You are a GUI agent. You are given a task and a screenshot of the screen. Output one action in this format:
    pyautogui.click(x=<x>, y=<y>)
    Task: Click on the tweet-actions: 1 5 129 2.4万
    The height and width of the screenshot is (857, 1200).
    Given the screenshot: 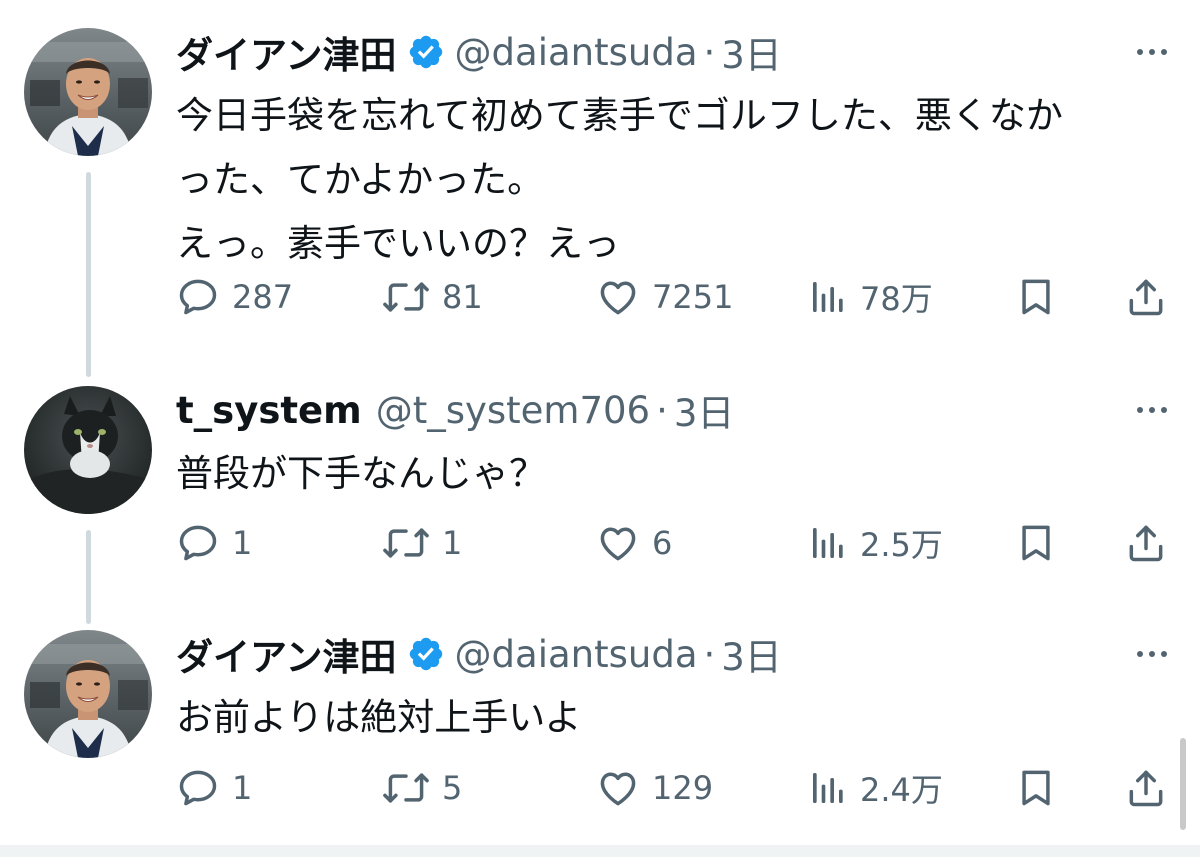 What is the action you would take?
    pyautogui.click(x=674, y=788)
    